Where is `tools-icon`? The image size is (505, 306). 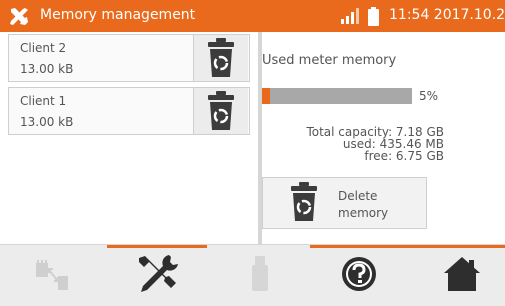
tools-icon is located at coordinates (19, 16).